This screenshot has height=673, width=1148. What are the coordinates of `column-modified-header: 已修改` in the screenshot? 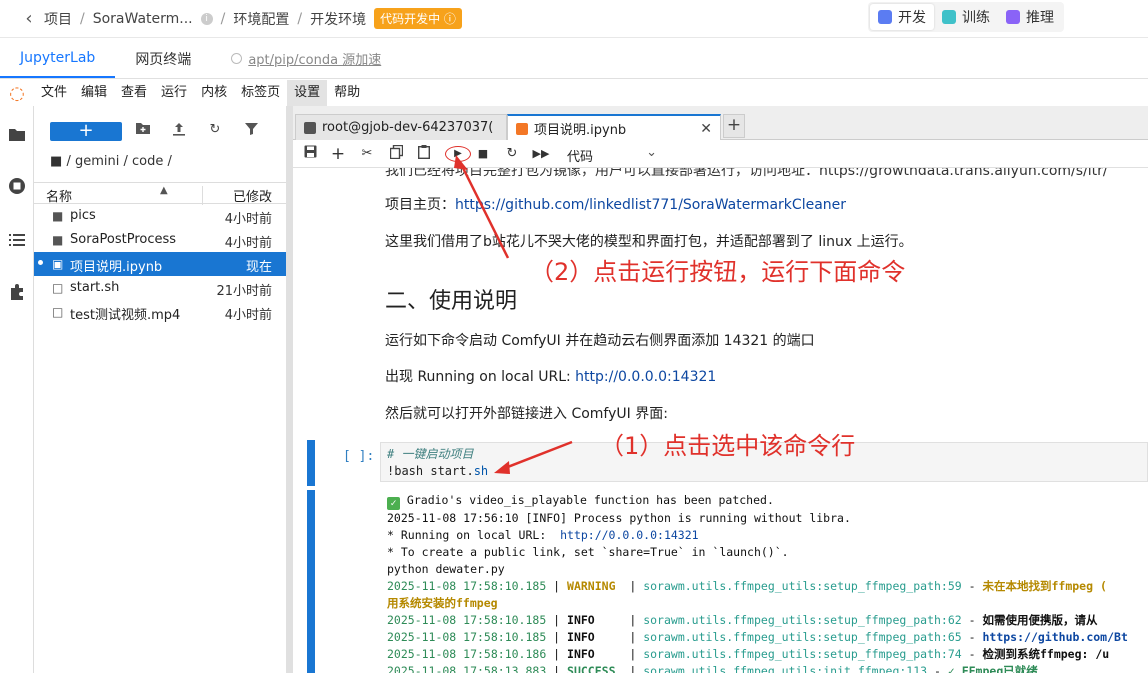 It's located at (236, 195).